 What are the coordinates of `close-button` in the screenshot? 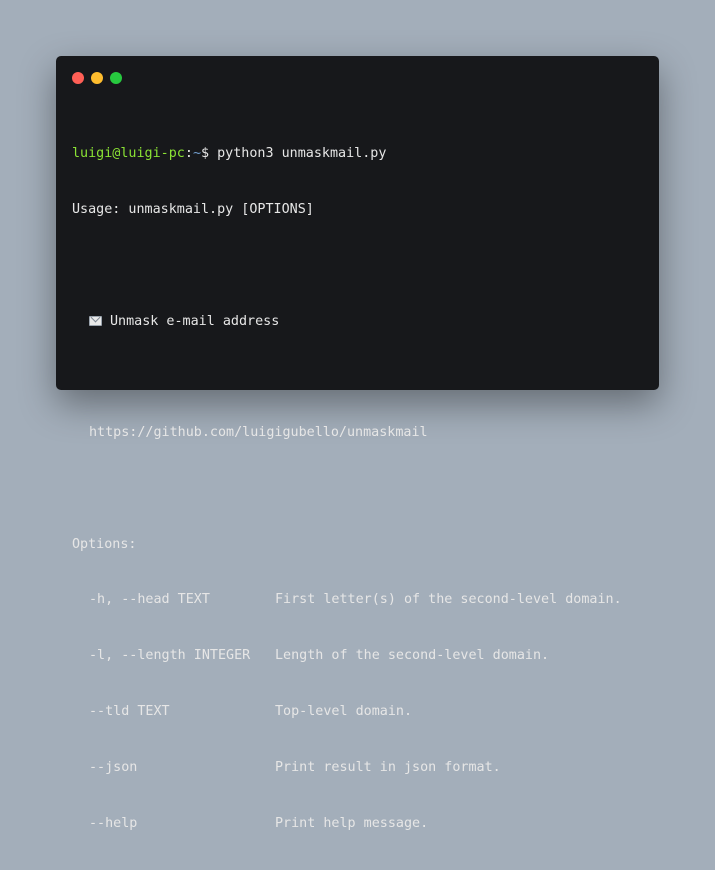 It's located at (78, 78).